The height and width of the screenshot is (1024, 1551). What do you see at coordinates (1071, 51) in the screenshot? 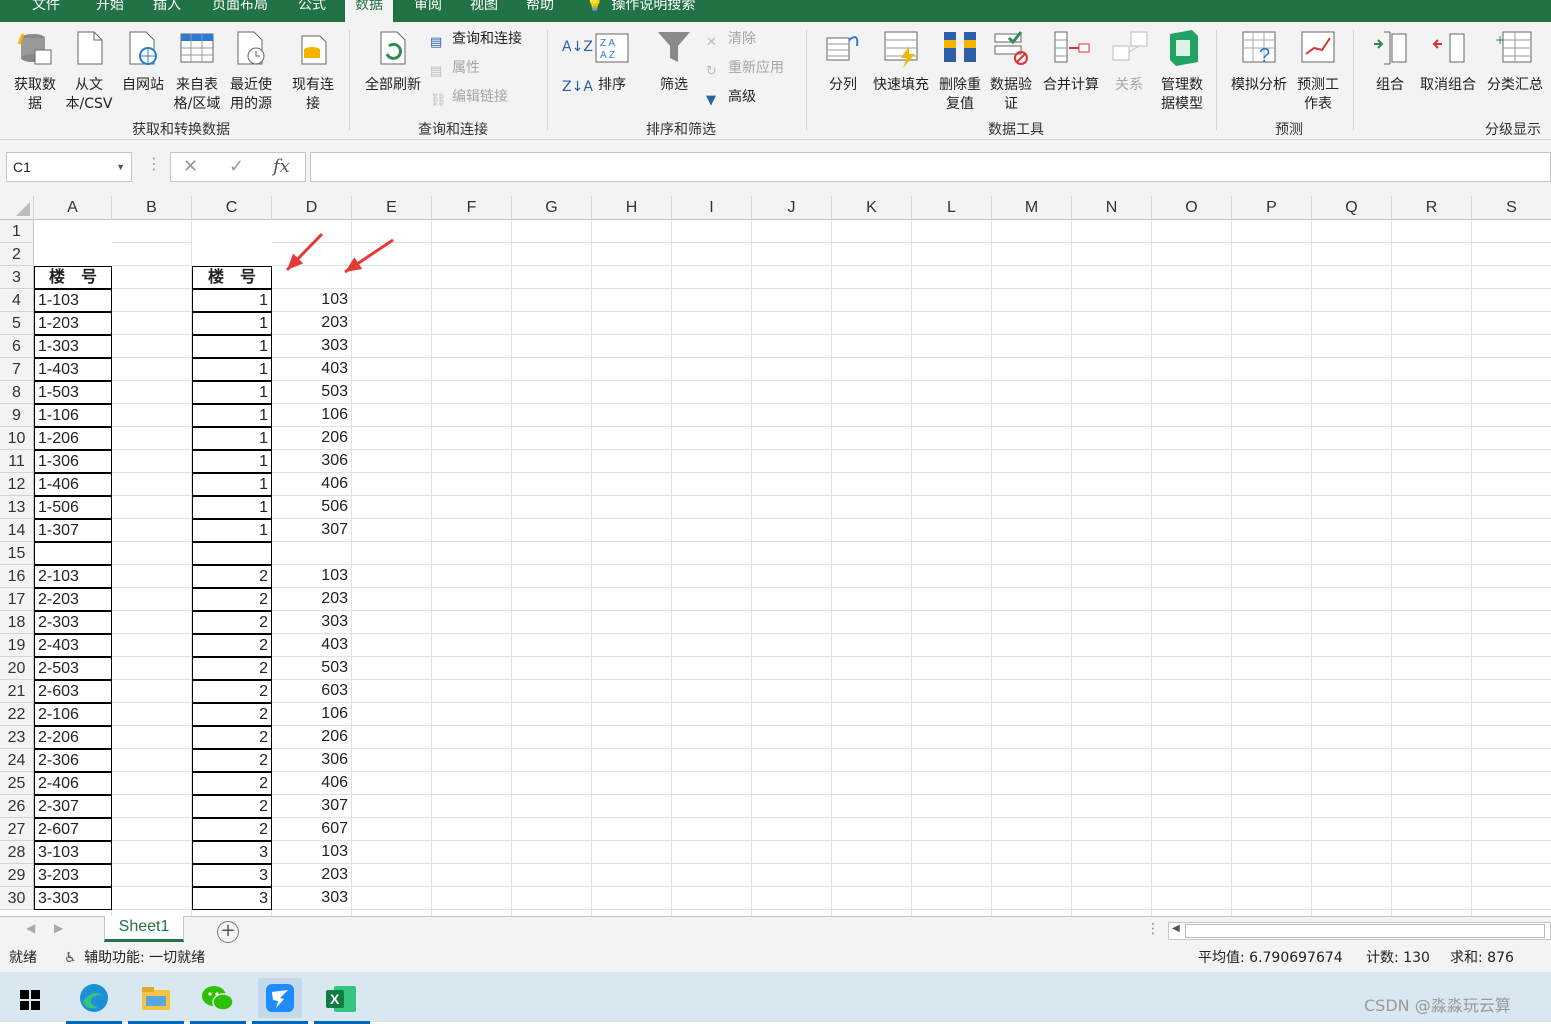
I see `consol-icon` at bounding box center [1071, 51].